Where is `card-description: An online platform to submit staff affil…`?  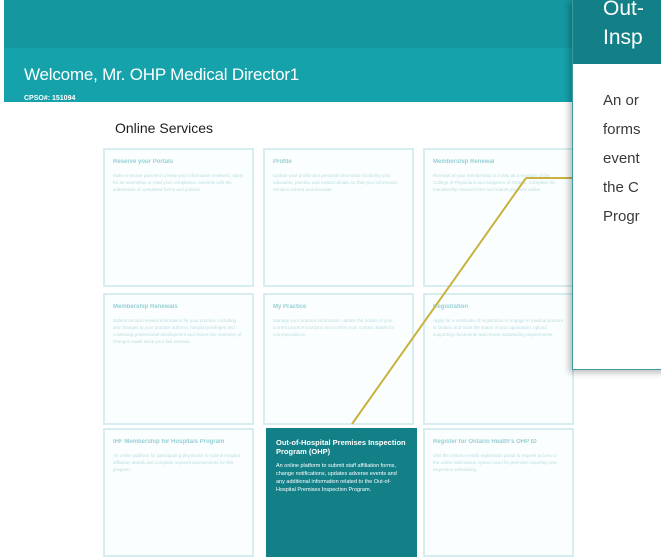 card-description: An online platform to submit staff affil… is located at coordinates (336, 478).